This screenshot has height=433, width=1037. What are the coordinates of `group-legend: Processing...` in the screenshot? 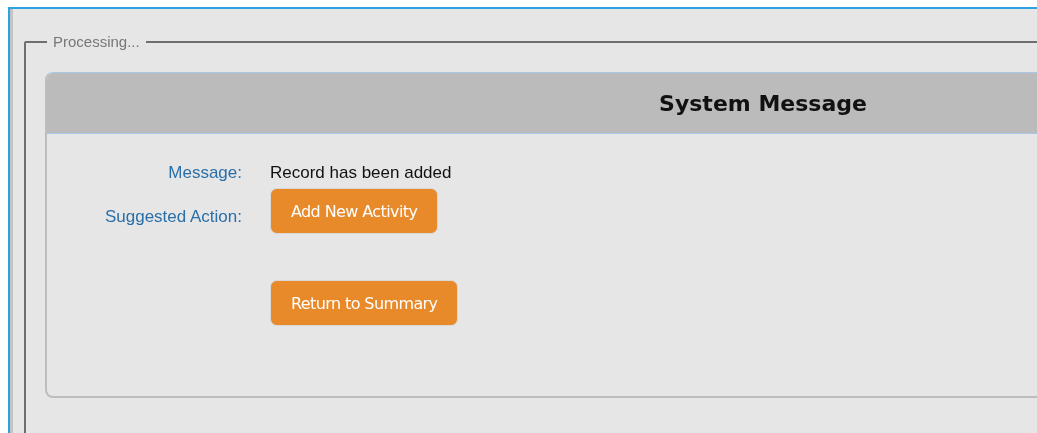 It's located at (96, 41).